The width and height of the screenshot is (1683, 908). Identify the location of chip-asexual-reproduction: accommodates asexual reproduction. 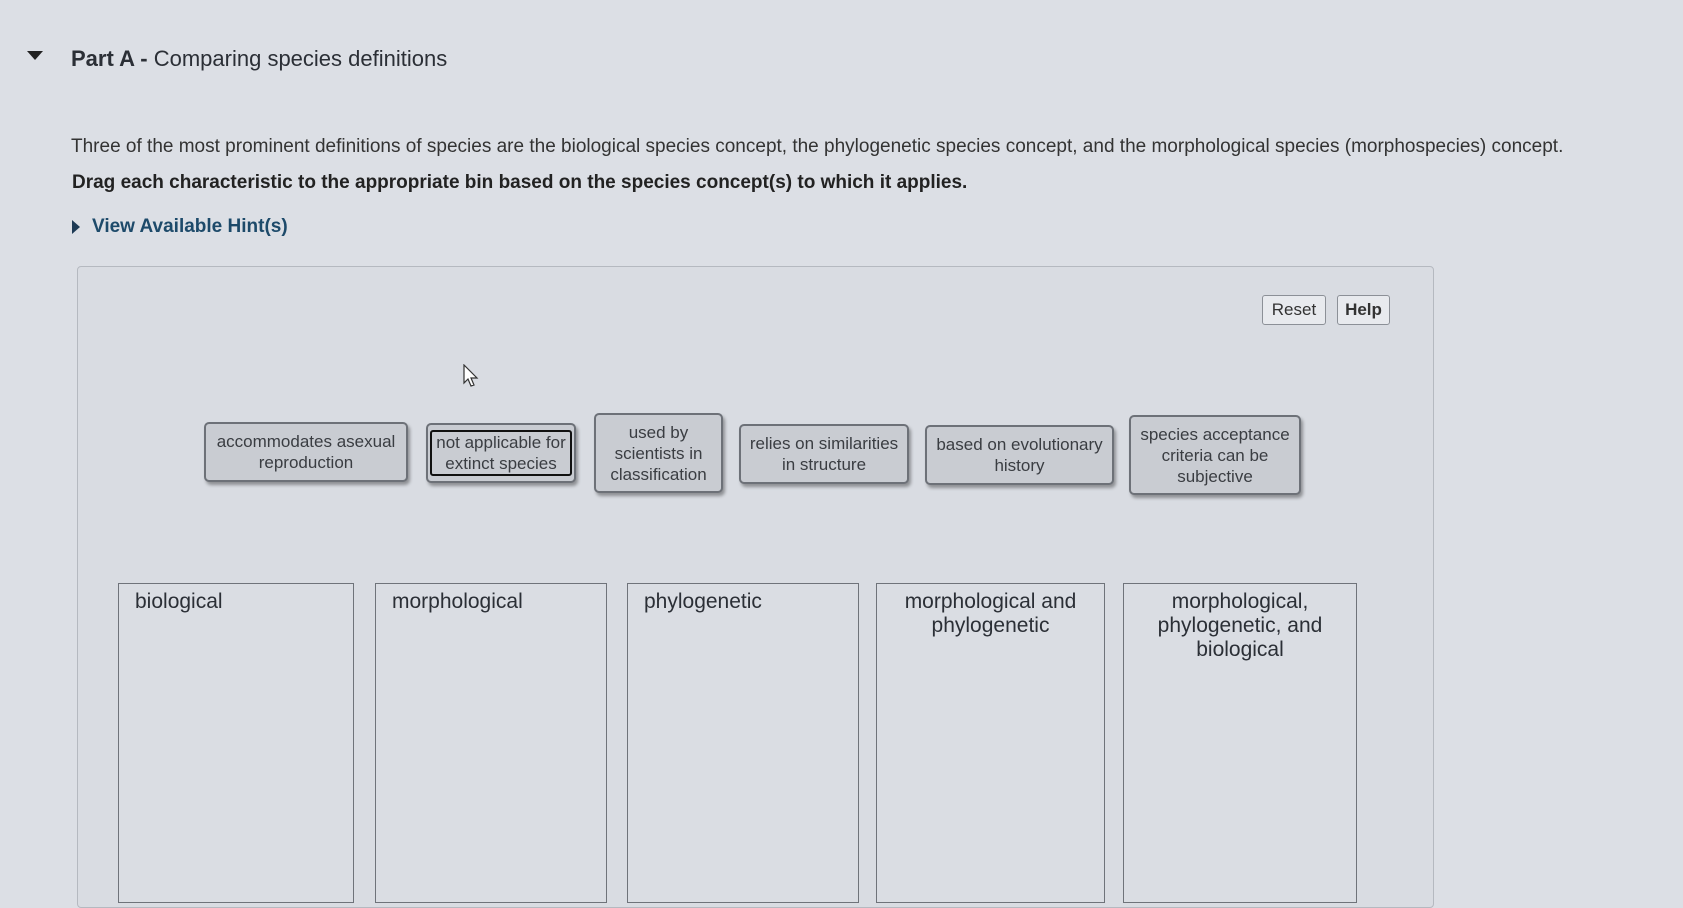
(306, 452).